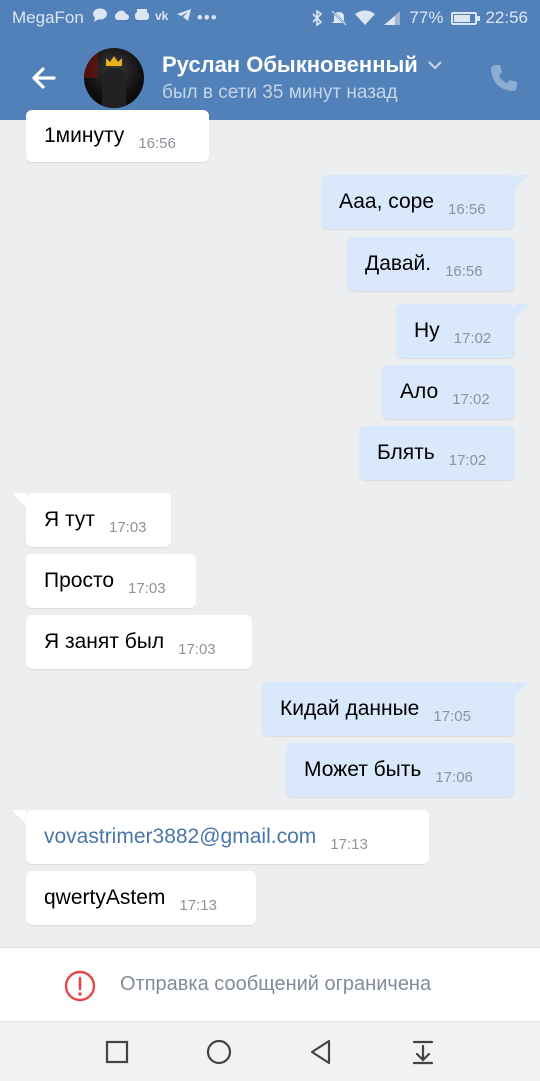 The width and height of the screenshot is (540, 1081). What do you see at coordinates (339, 18) in the screenshot?
I see `mute-icon` at bounding box center [339, 18].